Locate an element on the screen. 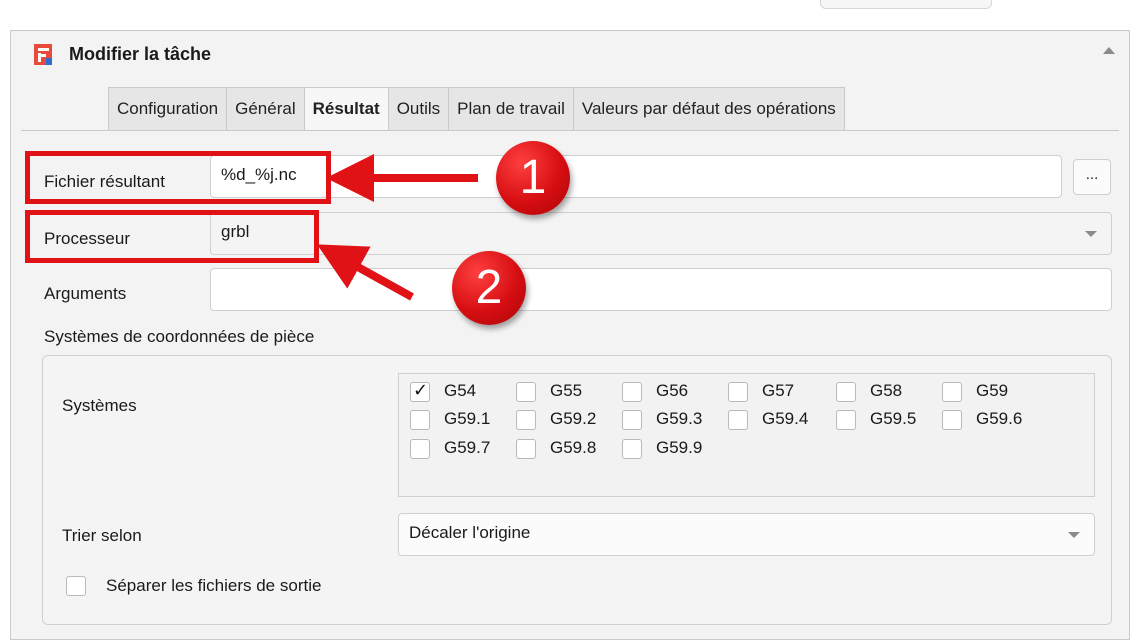  arrow-to-processor is located at coordinates (365, 272).